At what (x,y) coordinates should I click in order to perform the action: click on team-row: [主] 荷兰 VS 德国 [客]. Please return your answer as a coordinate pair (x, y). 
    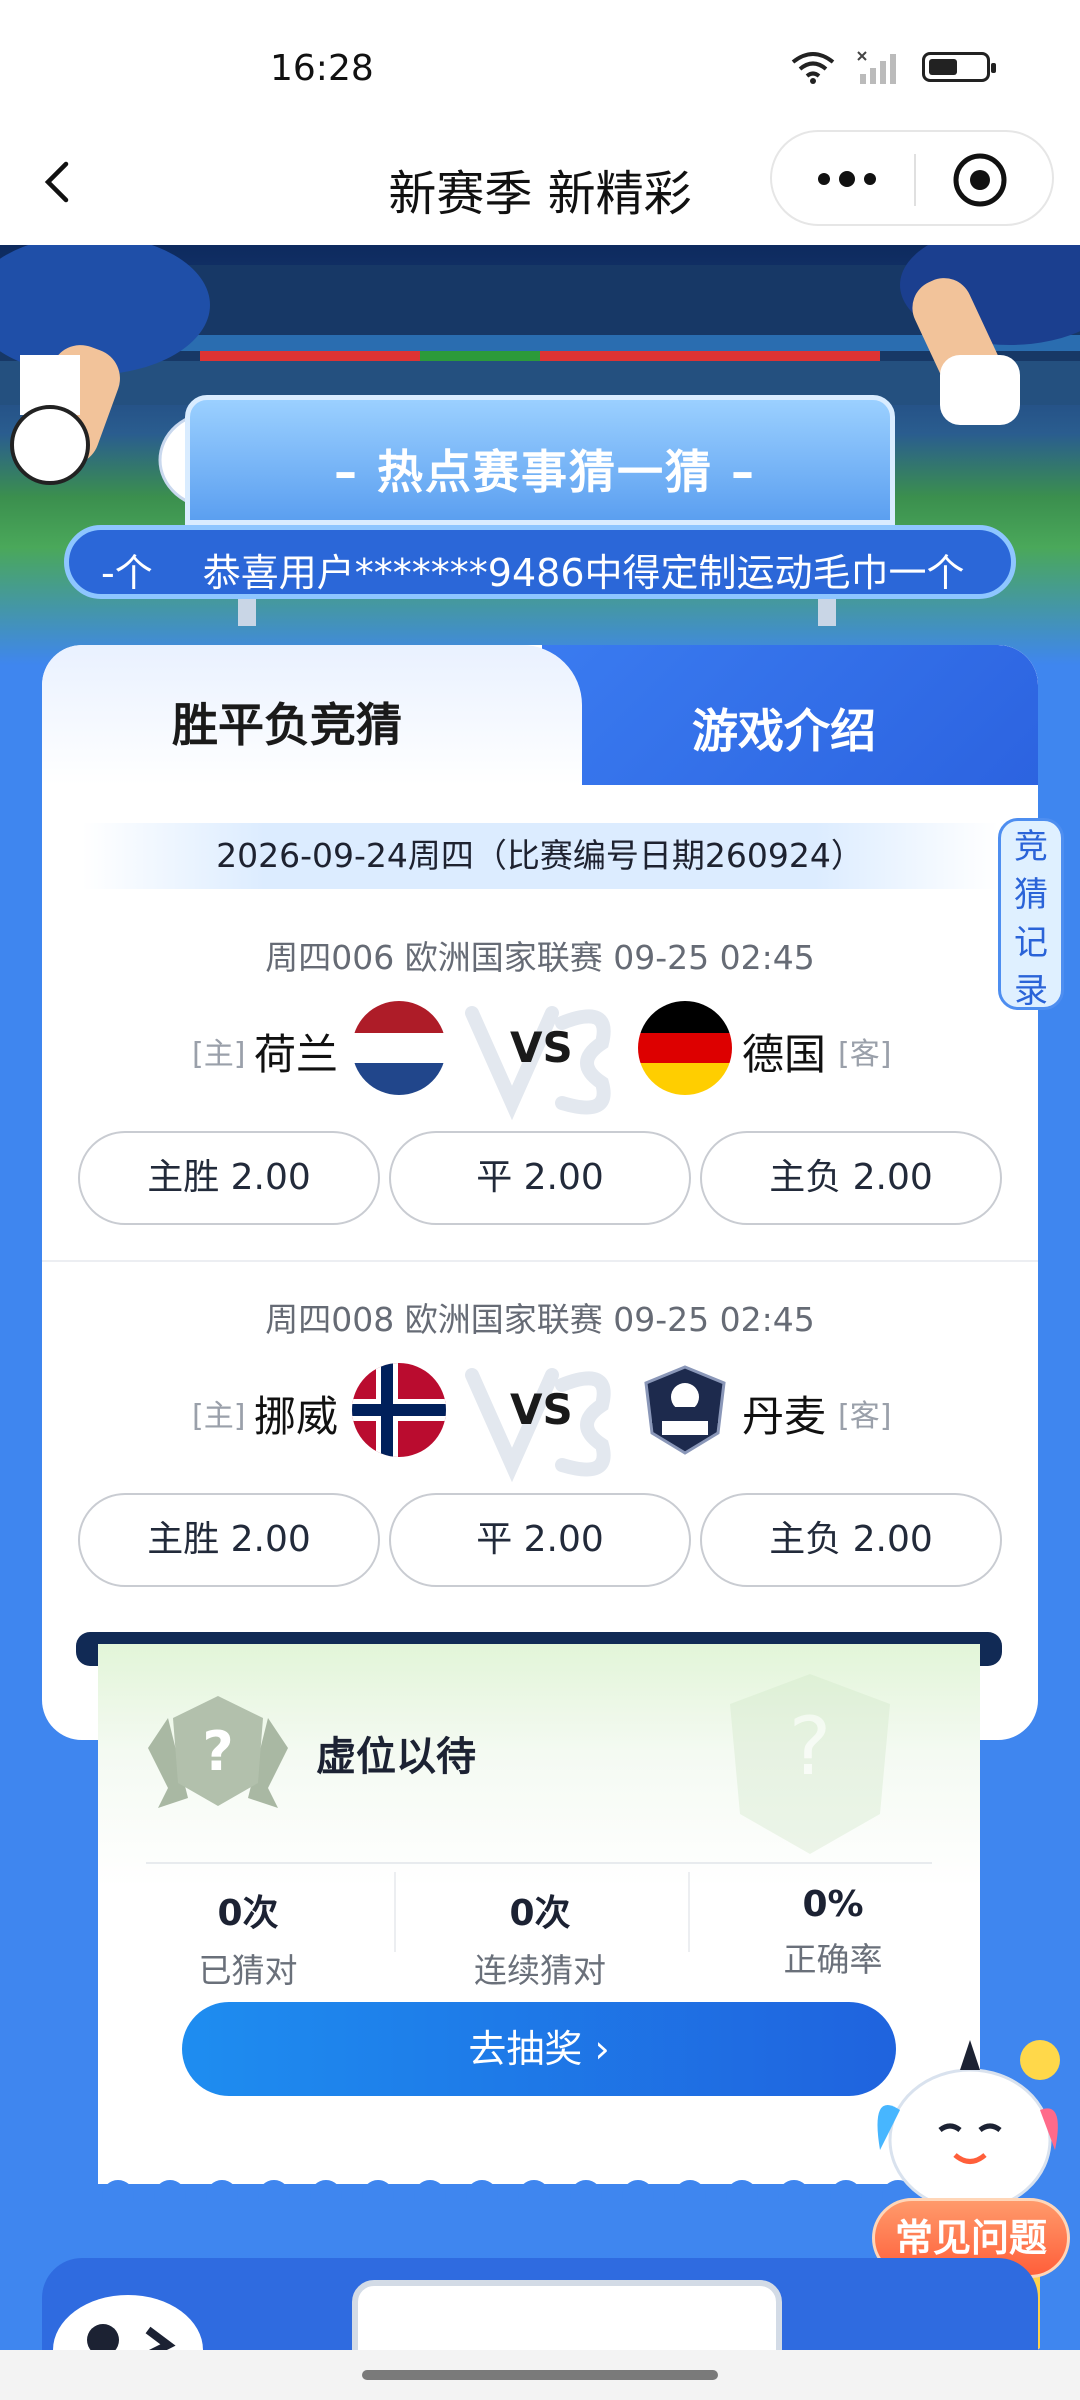
    Looking at the image, I should click on (540, 1060).